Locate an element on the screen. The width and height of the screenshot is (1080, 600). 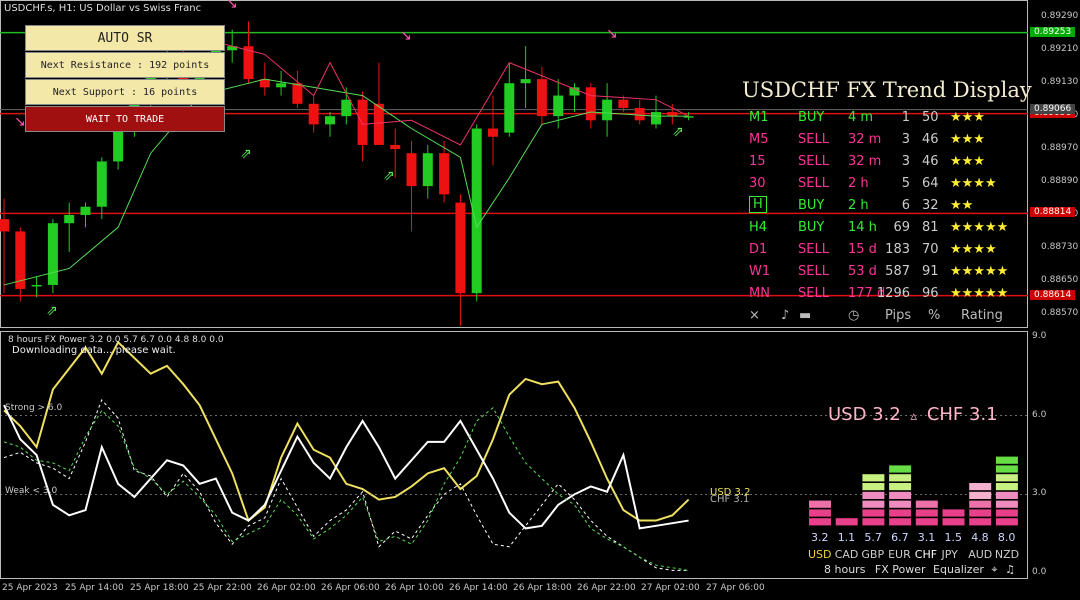
age-label: 2 h is located at coordinates (858, 183).